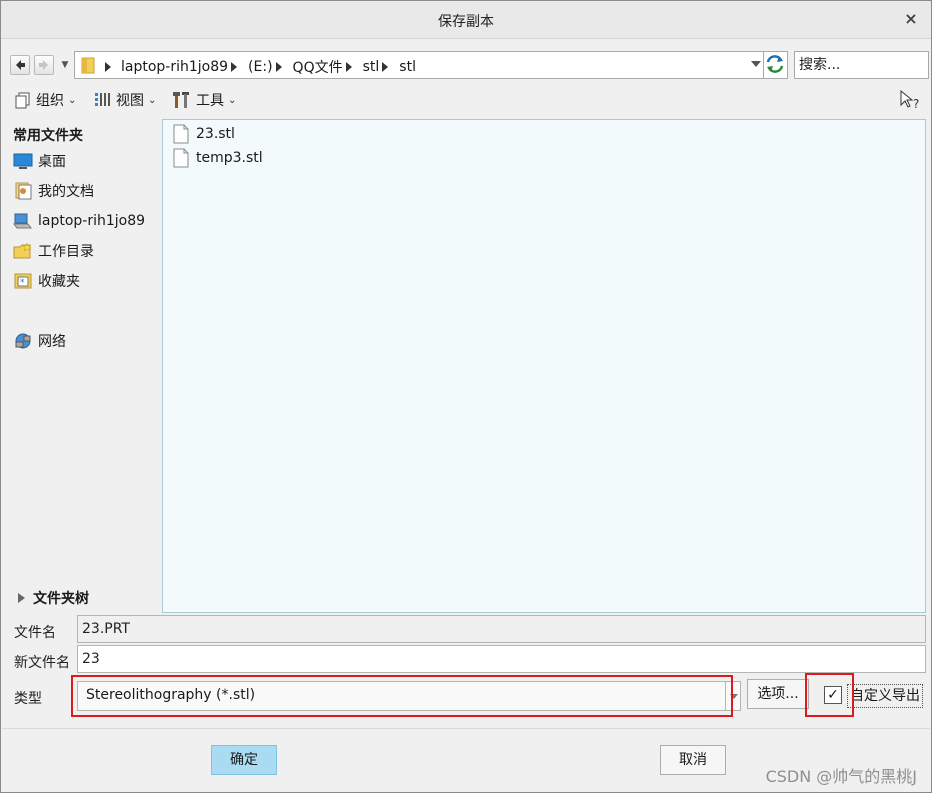 The width and height of the screenshot is (932, 793). What do you see at coordinates (22, 221) in the screenshot?
I see `computer-icon` at bounding box center [22, 221].